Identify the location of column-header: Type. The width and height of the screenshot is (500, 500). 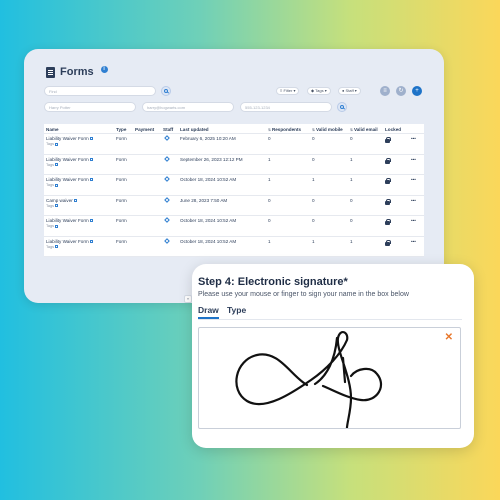
(123, 128).